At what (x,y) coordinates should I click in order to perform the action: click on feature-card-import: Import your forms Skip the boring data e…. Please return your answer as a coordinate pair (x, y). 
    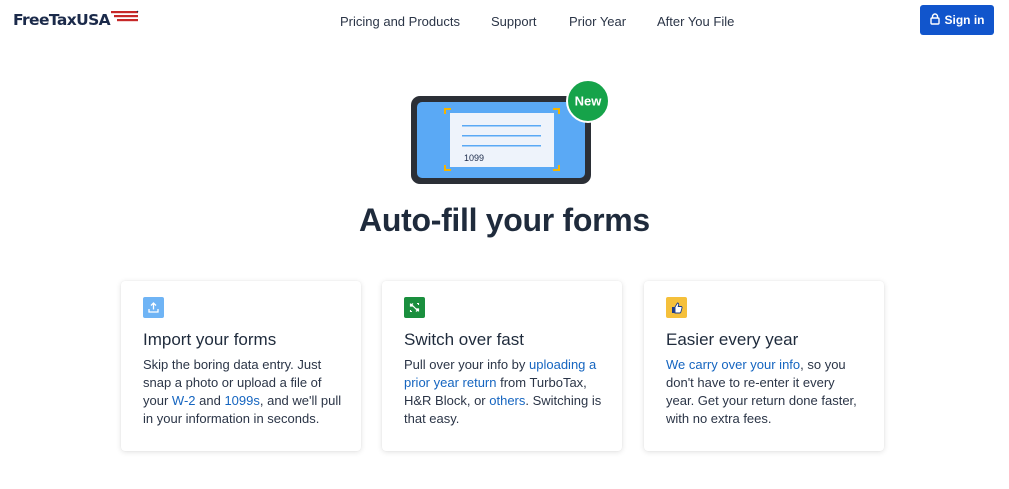
    Looking at the image, I should click on (241, 366).